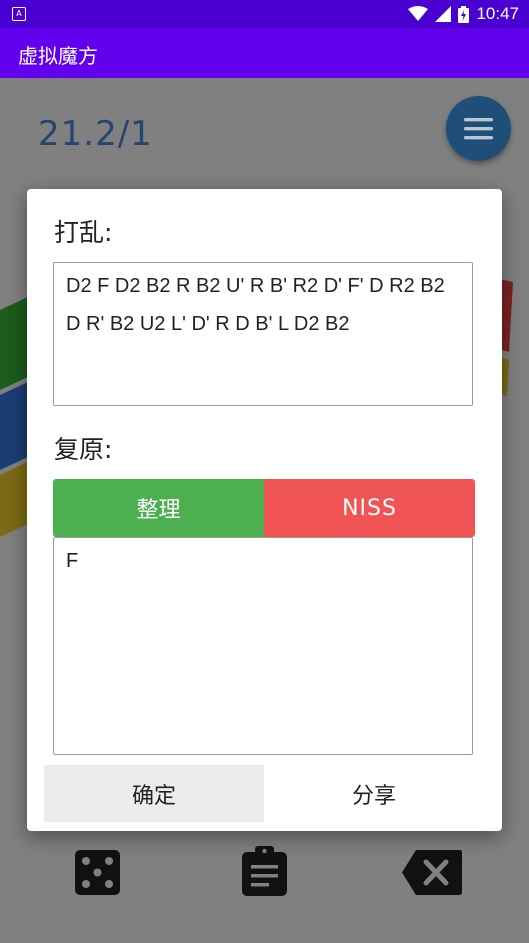  Describe the element at coordinates (158, 508) in the screenshot. I see `sort-button: 整理` at that location.